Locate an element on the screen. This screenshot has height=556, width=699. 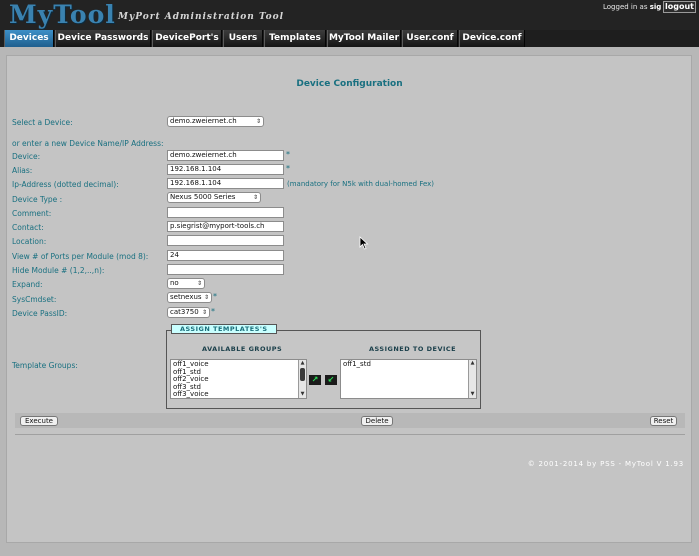
available-list-scrollbar: ▲ ▼ is located at coordinates (302, 379).